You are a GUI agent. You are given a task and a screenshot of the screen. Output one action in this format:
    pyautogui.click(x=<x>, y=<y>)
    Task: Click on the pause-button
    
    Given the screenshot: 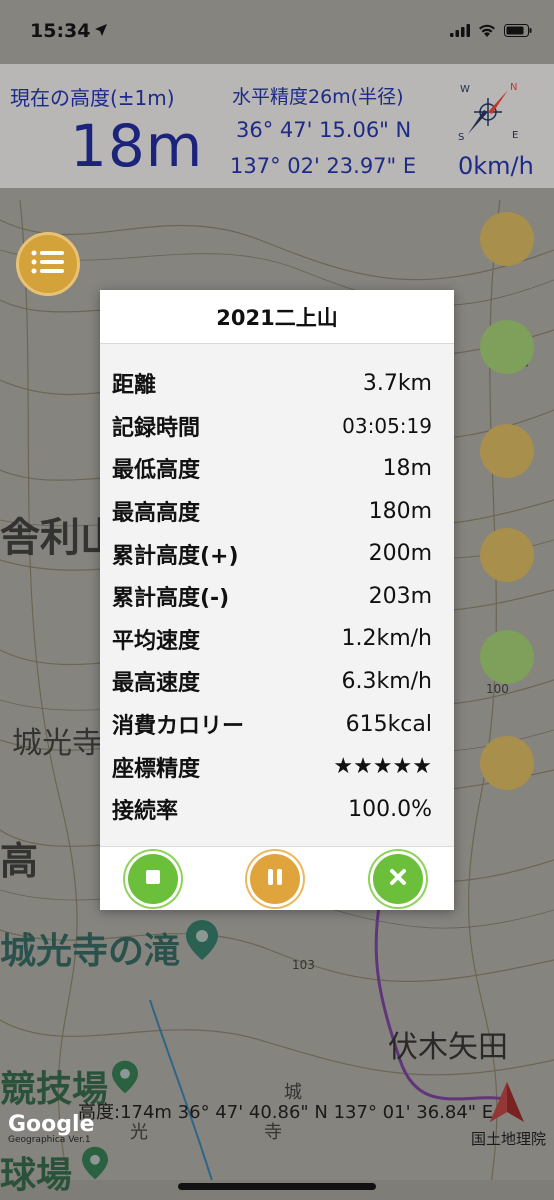 What is the action you would take?
    pyautogui.click(x=275, y=879)
    